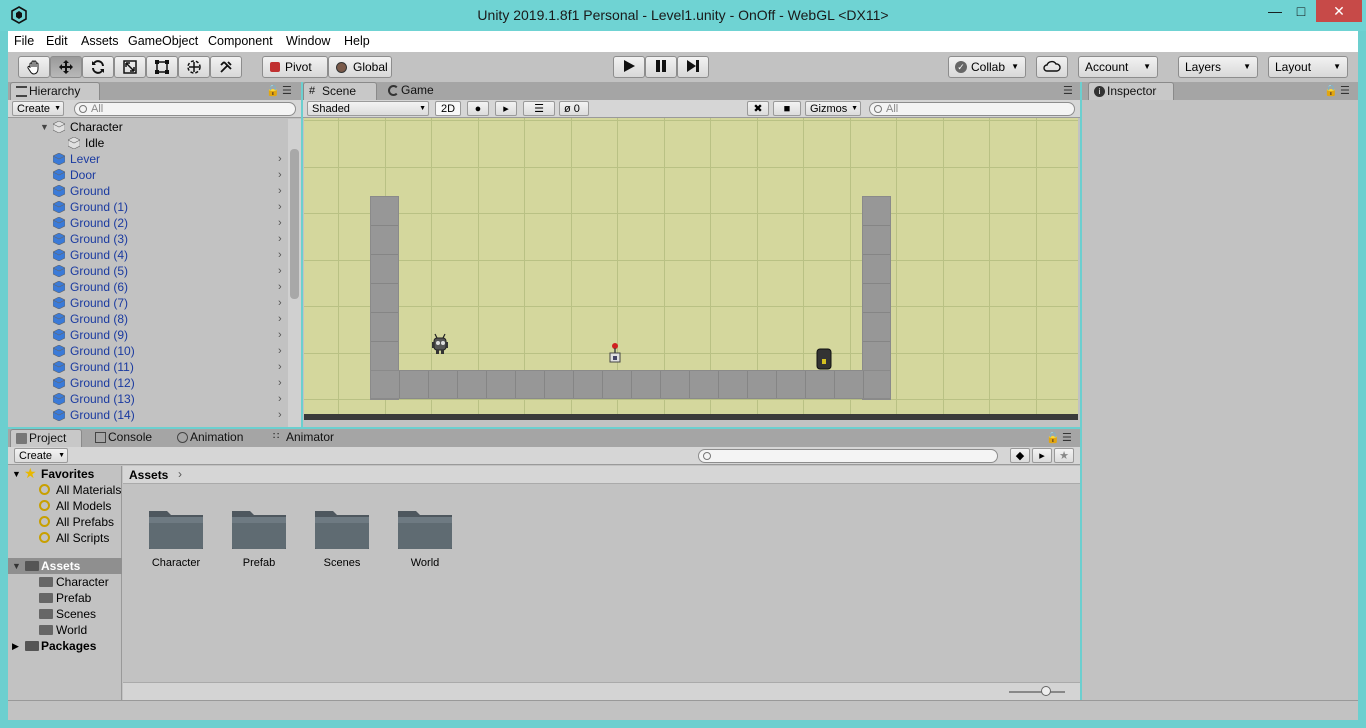  Describe the element at coordinates (148, 175) in the screenshot. I see `hierarchy-item: Door ›` at that location.